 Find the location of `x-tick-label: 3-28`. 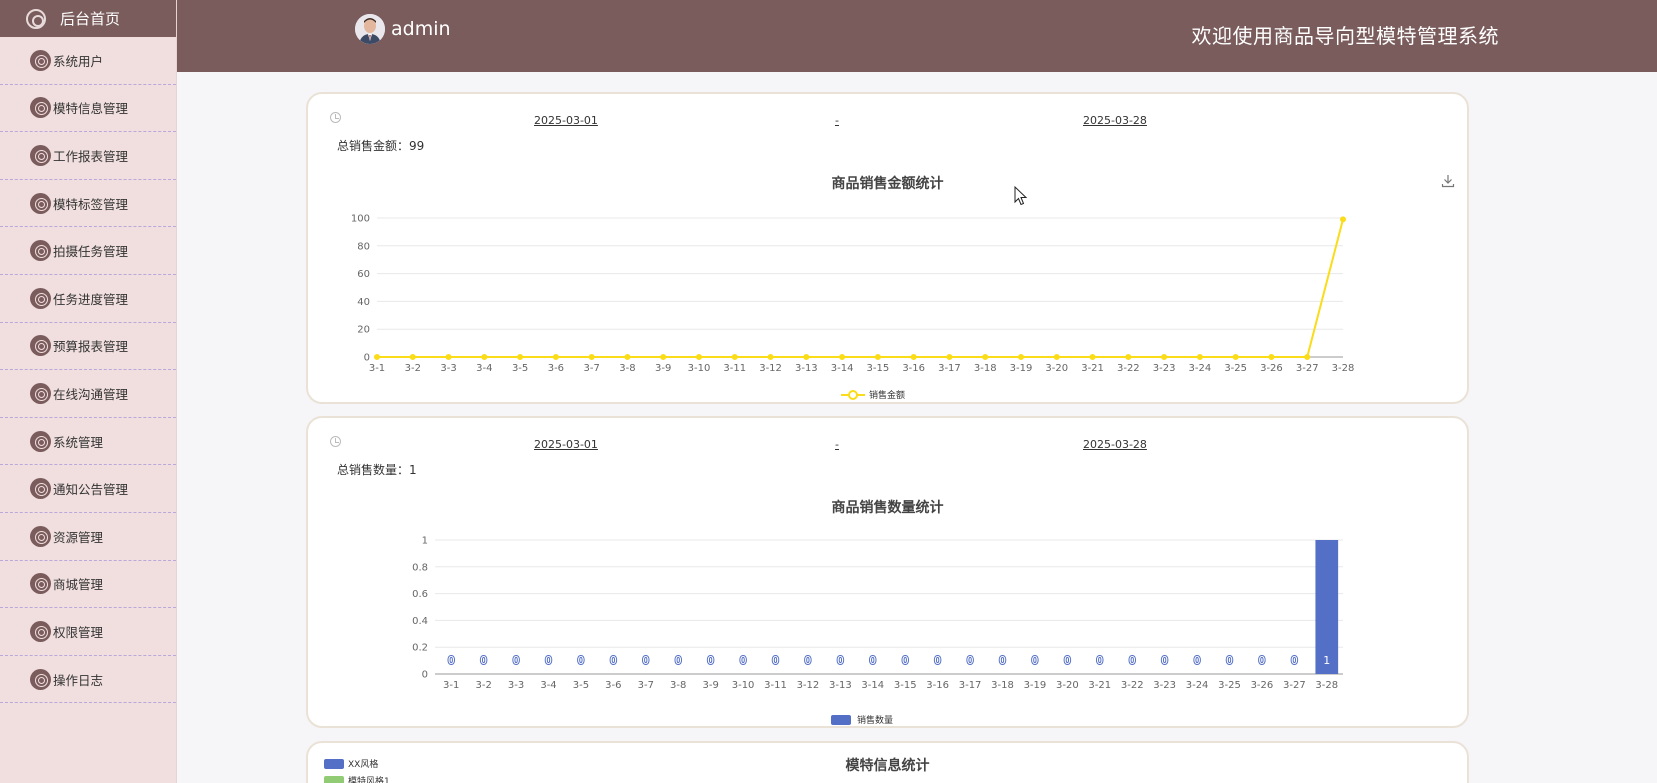

x-tick-label: 3-28 is located at coordinates (1343, 368).